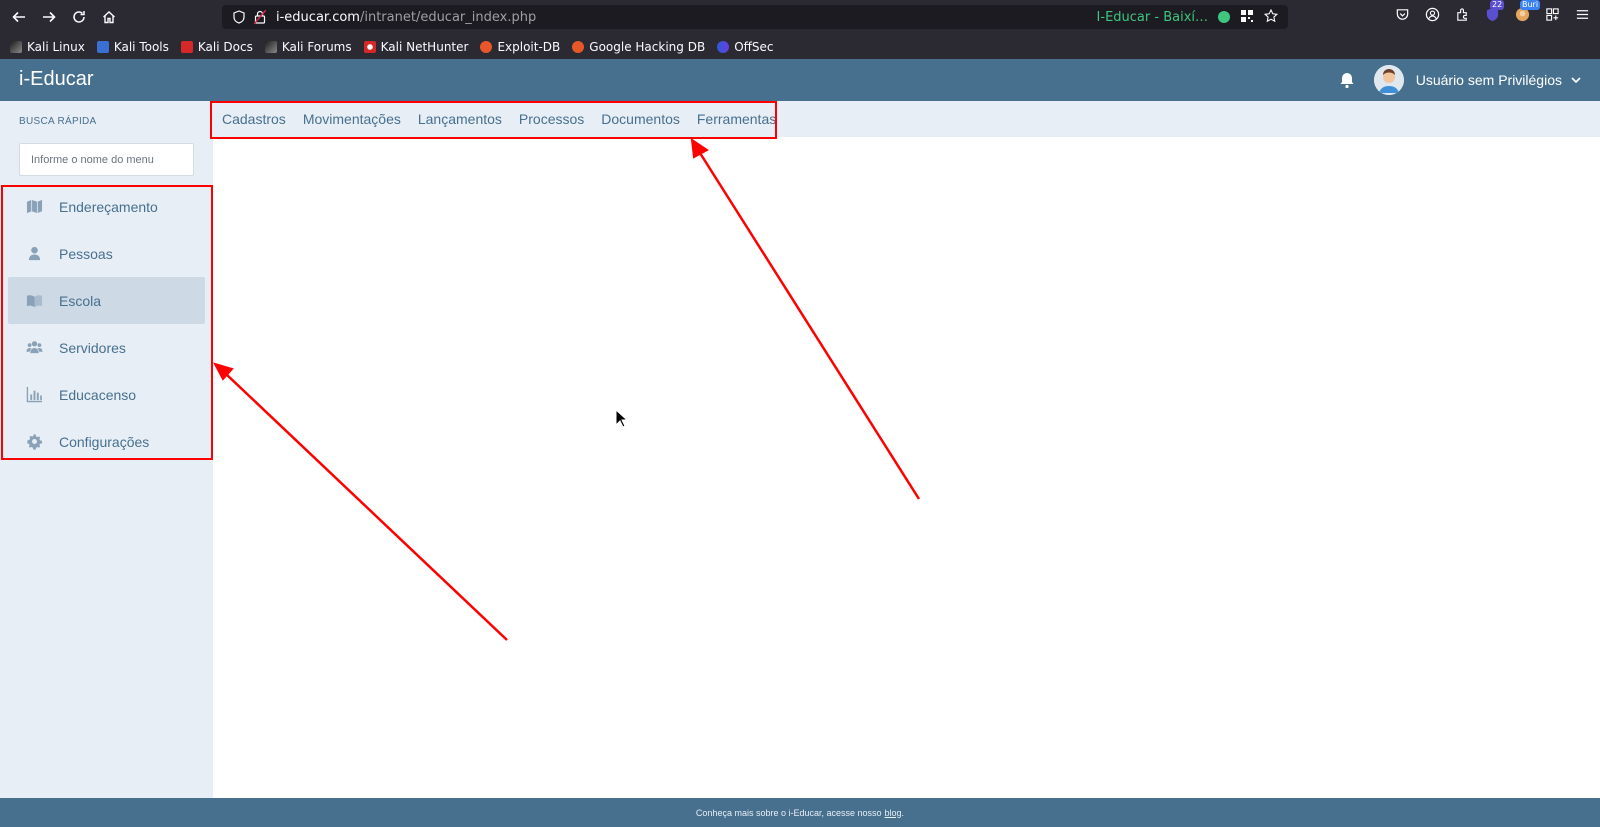 The height and width of the screenshot is (827, 1600). I want to click on sidebar-item-configuracoes: Configurações, so click(106, 441).